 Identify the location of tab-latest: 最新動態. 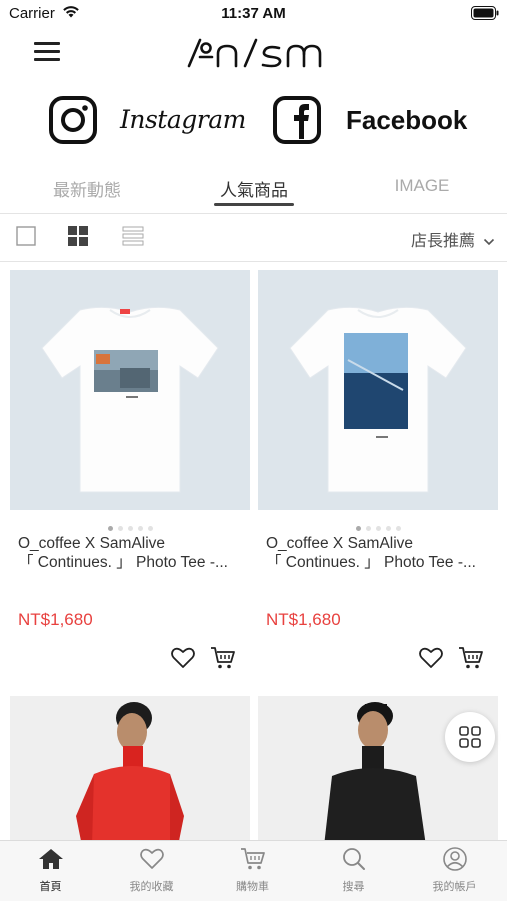
(87, 188).